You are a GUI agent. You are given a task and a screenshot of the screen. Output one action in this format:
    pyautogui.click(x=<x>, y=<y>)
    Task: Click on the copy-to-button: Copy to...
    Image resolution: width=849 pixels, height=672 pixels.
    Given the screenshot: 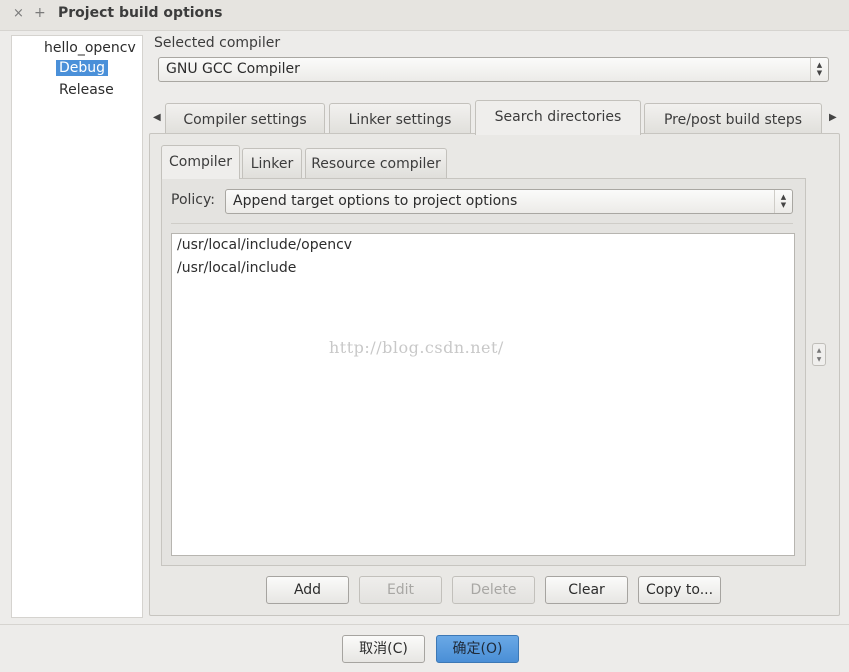 What is the action you would take?
    pyautogui.click(x=679, y=590)
    